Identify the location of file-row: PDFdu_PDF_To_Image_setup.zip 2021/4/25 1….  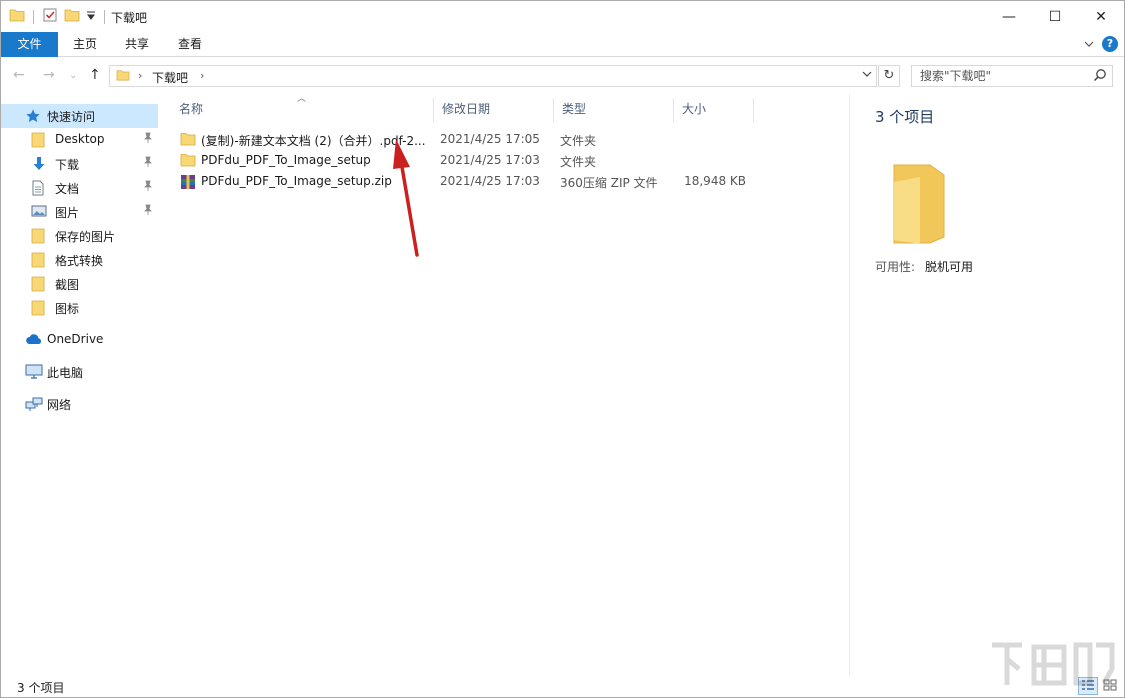
(506, 181).